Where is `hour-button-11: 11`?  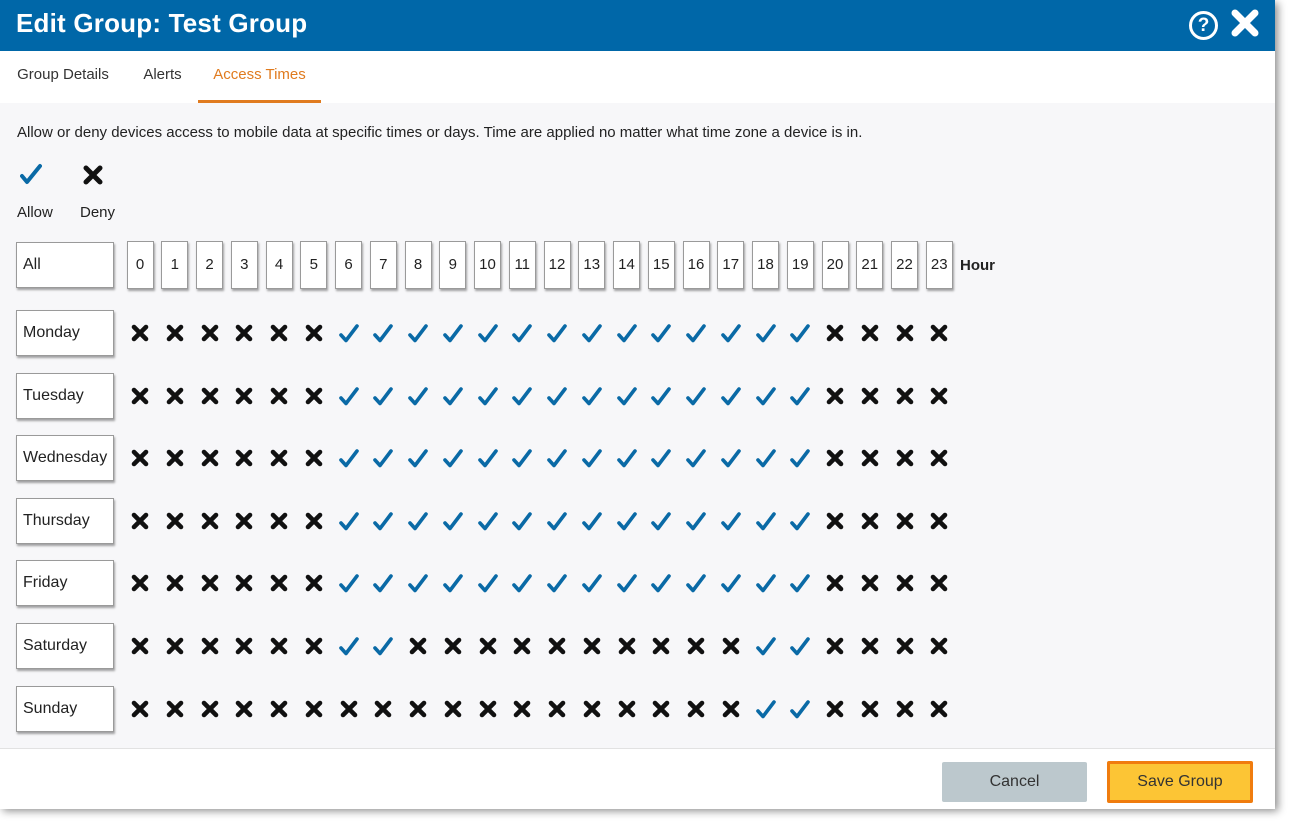 hour-button-11: 11 is located at coordinates (522, 265).